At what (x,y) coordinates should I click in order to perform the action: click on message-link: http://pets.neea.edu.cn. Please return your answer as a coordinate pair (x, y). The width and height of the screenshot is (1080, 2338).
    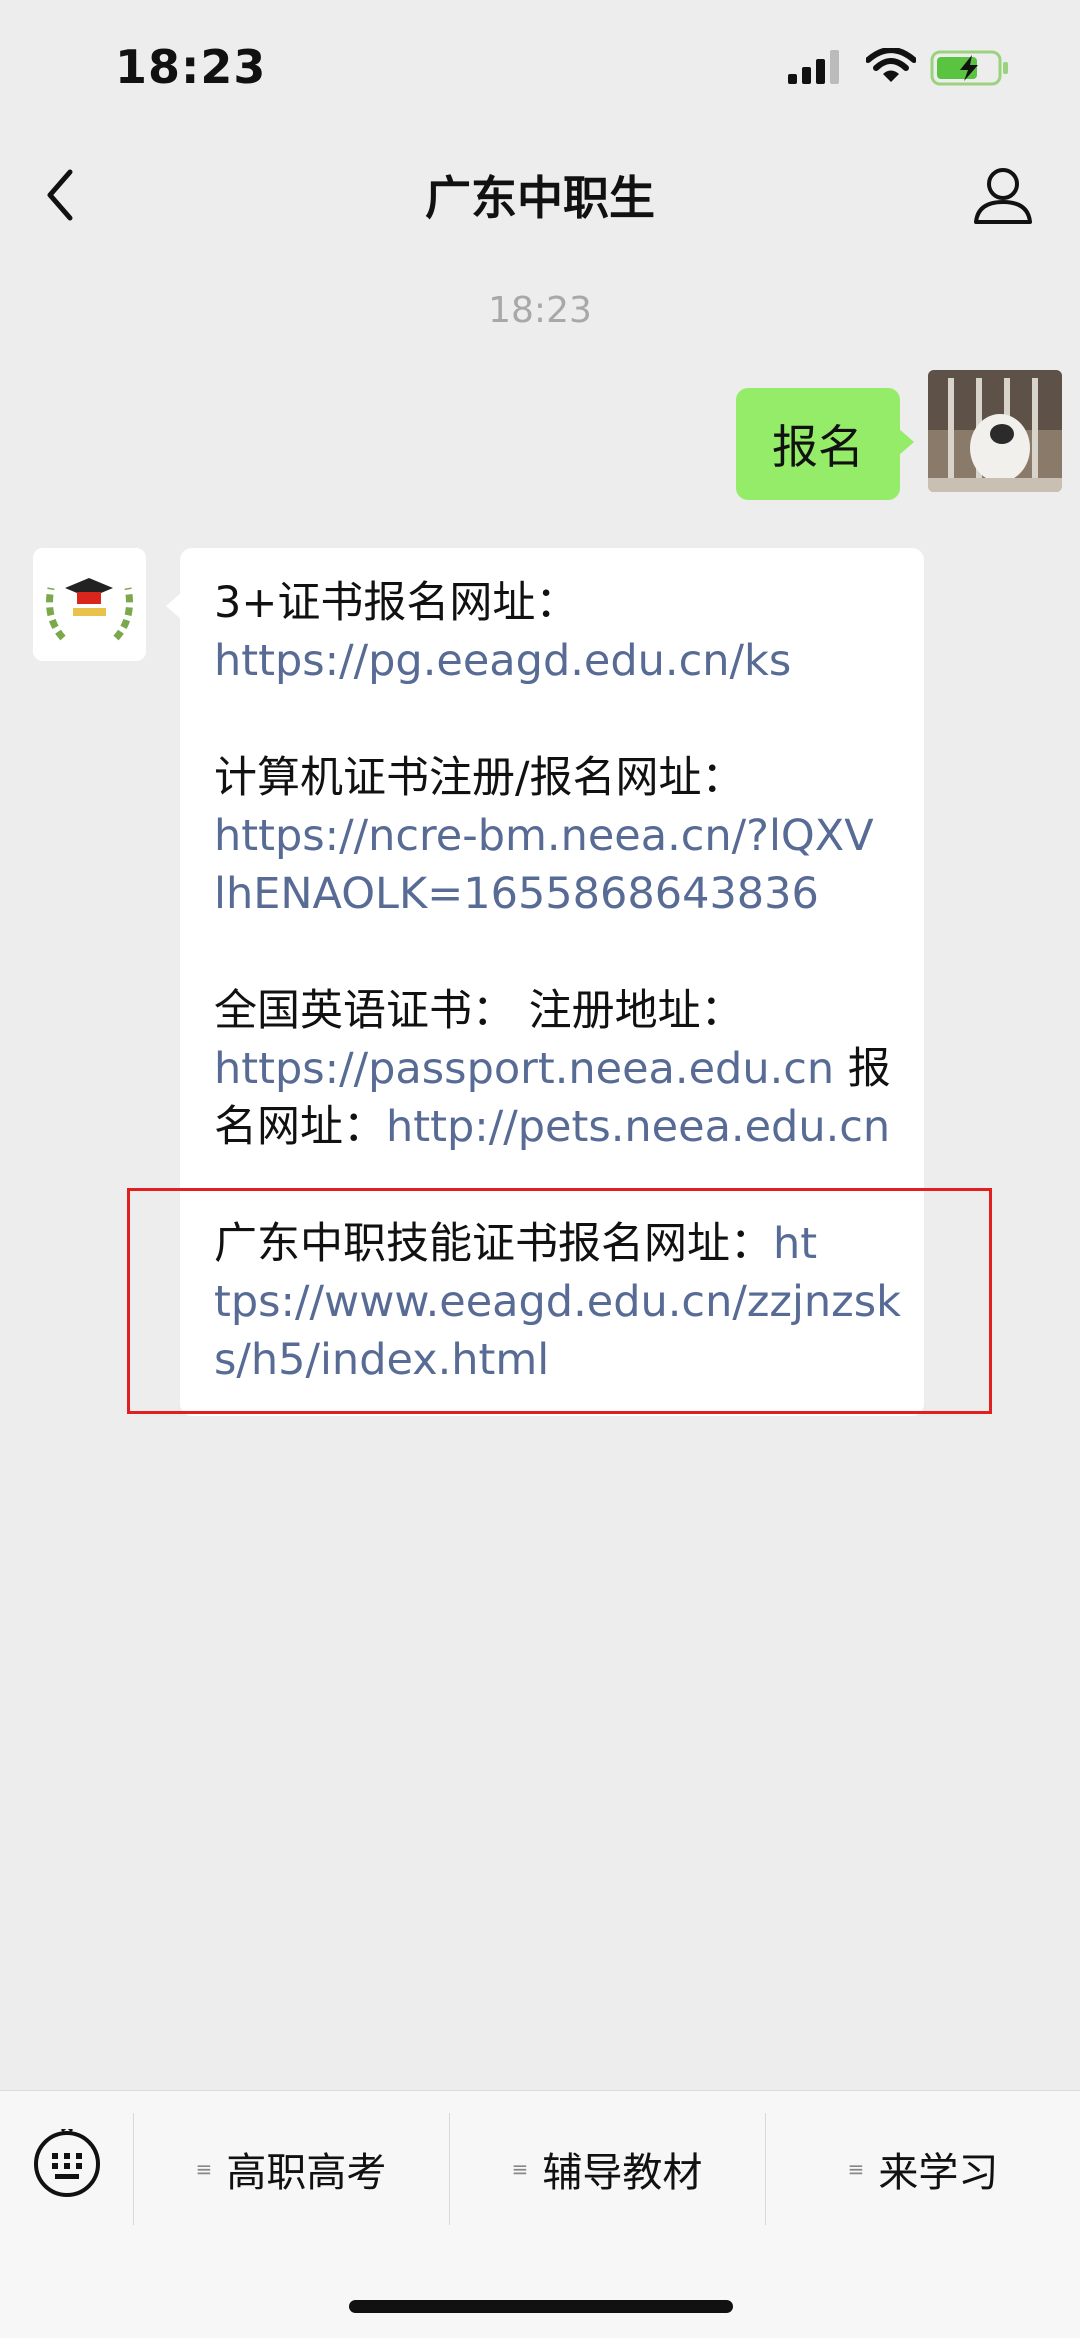
    Looking at the image, I should click on (638, 1127).